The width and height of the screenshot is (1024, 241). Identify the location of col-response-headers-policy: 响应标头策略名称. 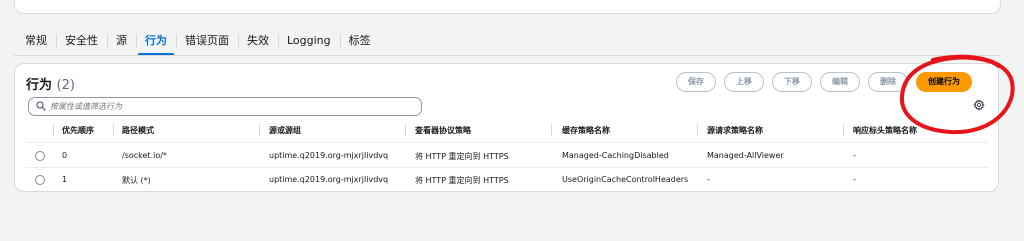
(885, 130).